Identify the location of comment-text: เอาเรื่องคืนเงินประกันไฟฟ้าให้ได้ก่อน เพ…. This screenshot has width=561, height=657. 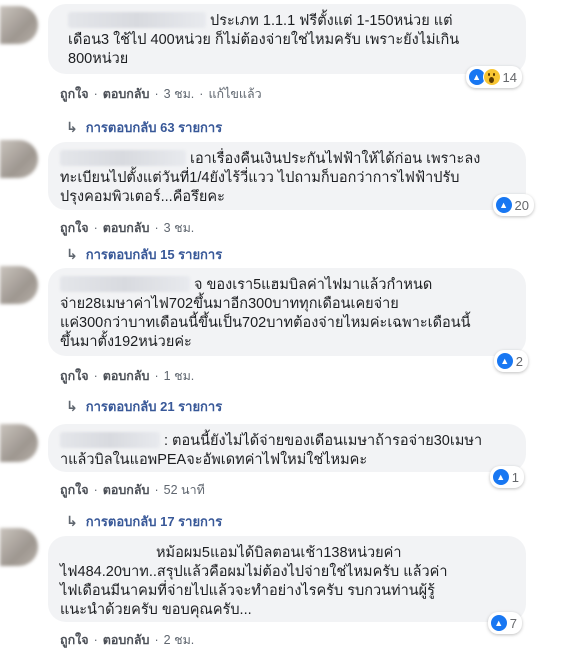
(270, 177).